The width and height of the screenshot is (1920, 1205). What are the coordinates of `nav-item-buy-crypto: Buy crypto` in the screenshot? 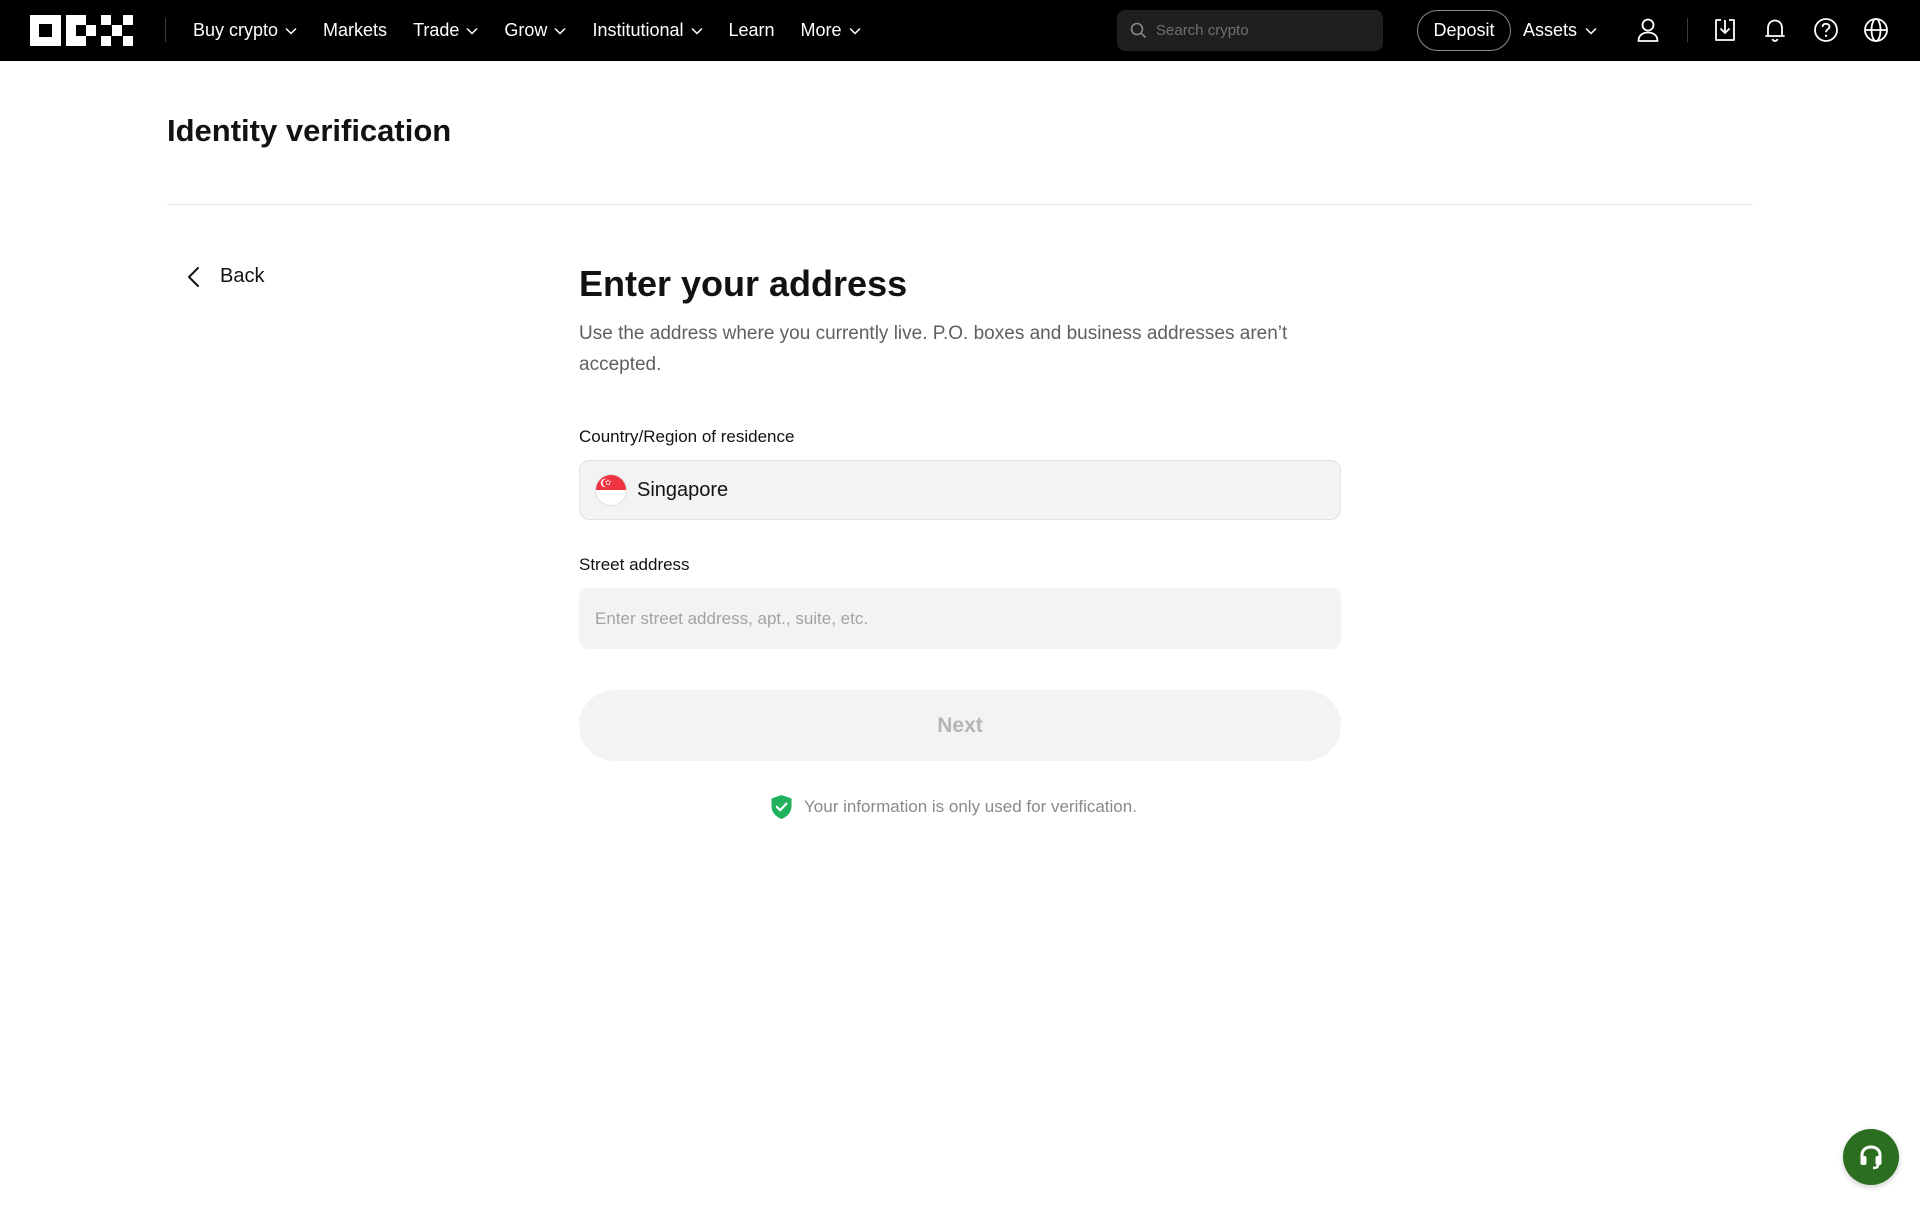 It's located at (245, 30).